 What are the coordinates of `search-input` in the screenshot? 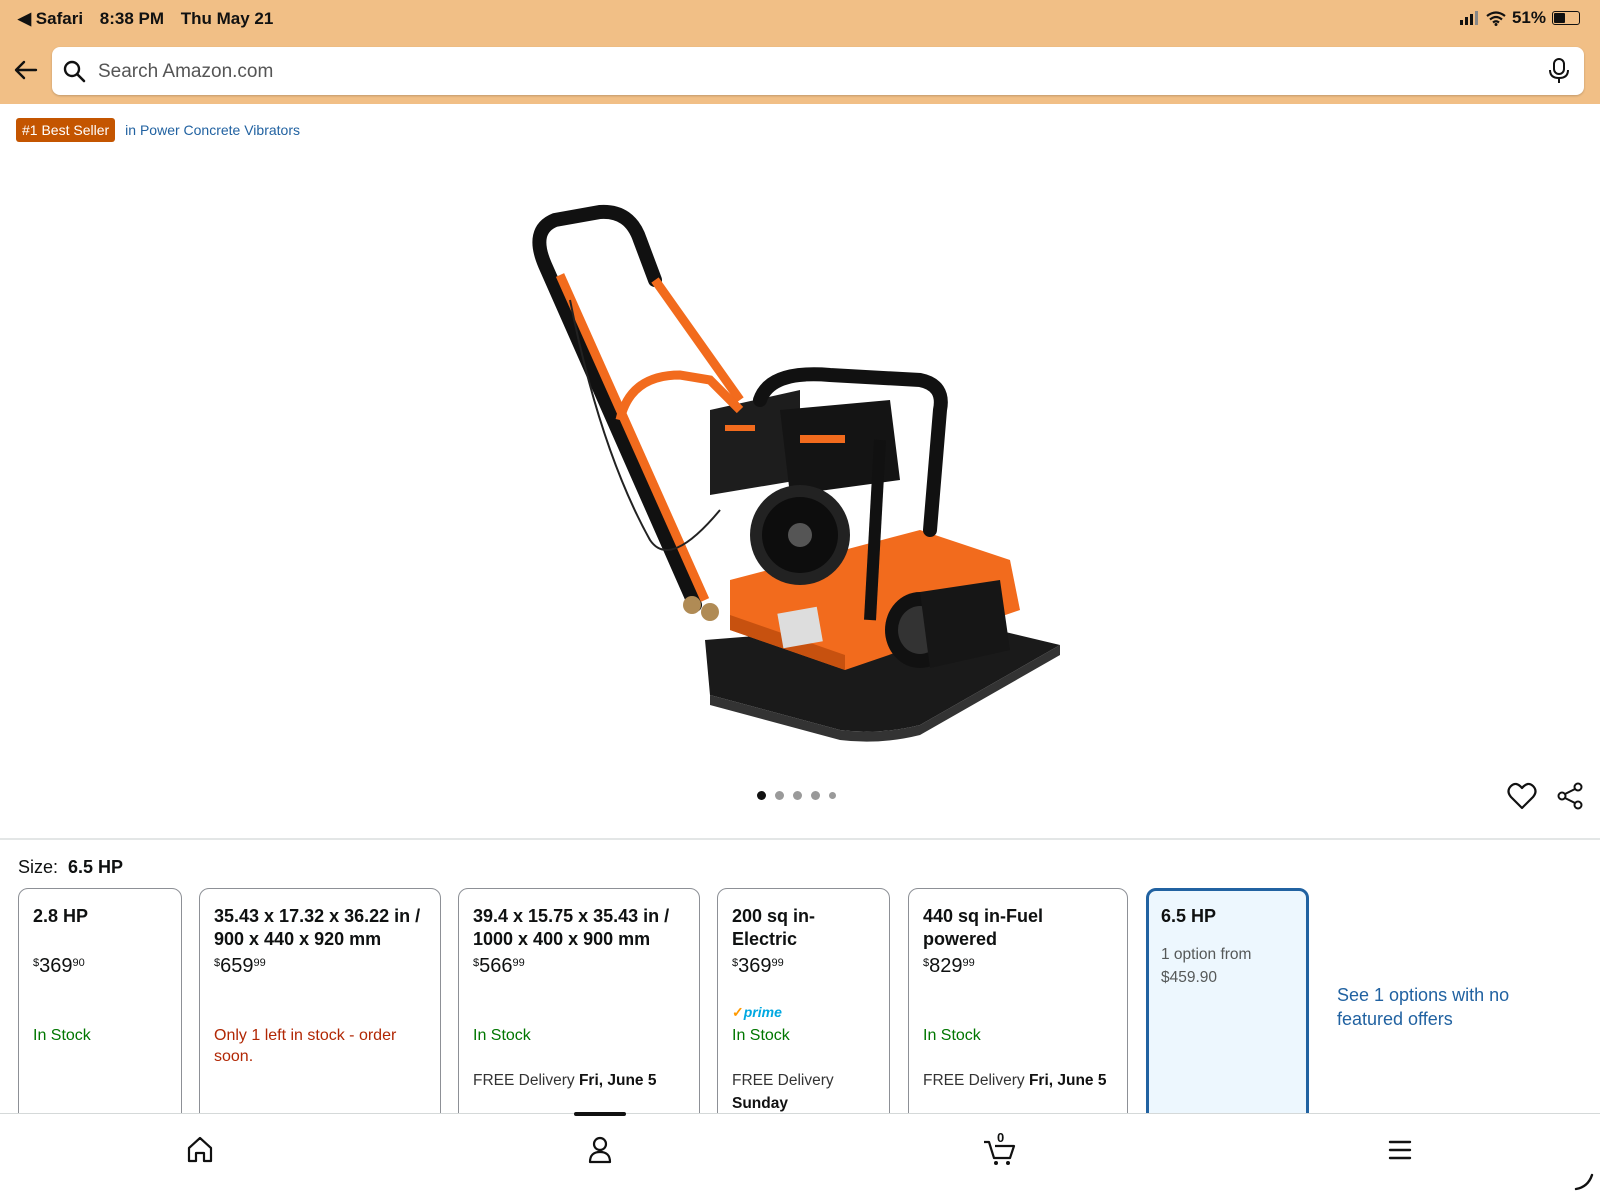 It's located at (808, 72).